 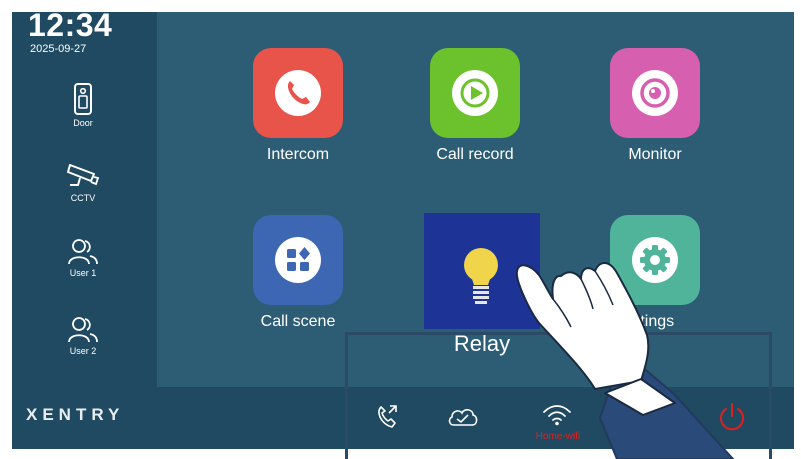 What do you see at coordinates (83, 273) in the screenshot?
I see `sidebar-item-label: User 1` at bounding box center [83, 273].